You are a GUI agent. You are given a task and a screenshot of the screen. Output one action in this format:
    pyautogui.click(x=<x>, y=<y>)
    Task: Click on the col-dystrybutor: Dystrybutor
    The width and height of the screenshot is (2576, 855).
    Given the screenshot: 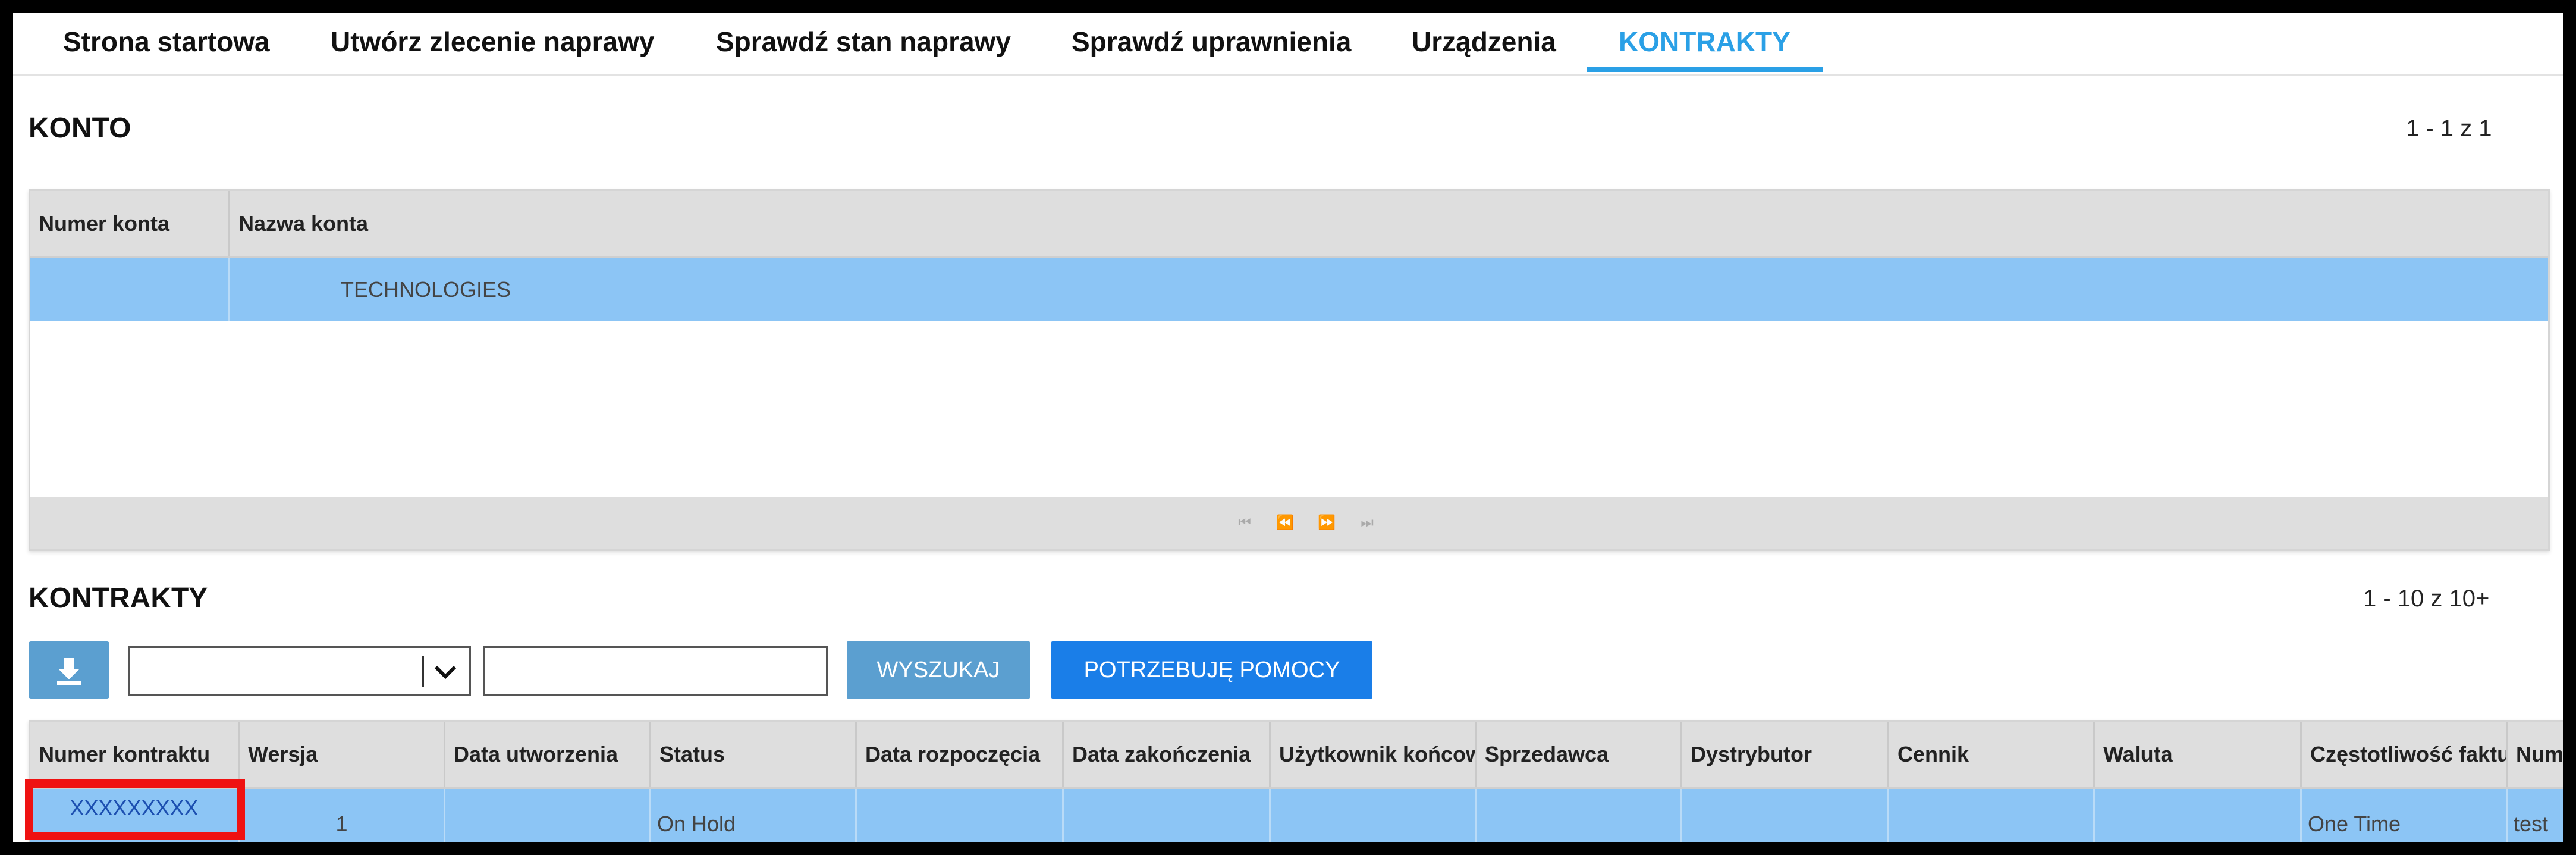 What is the action you would take?
    pyautogui.click(x=1785, y=754)
    